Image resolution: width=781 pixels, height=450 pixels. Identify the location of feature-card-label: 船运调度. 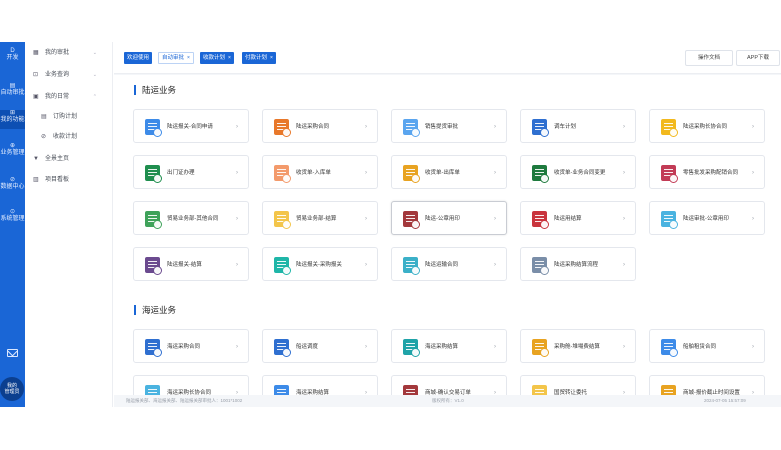
(307, 347).